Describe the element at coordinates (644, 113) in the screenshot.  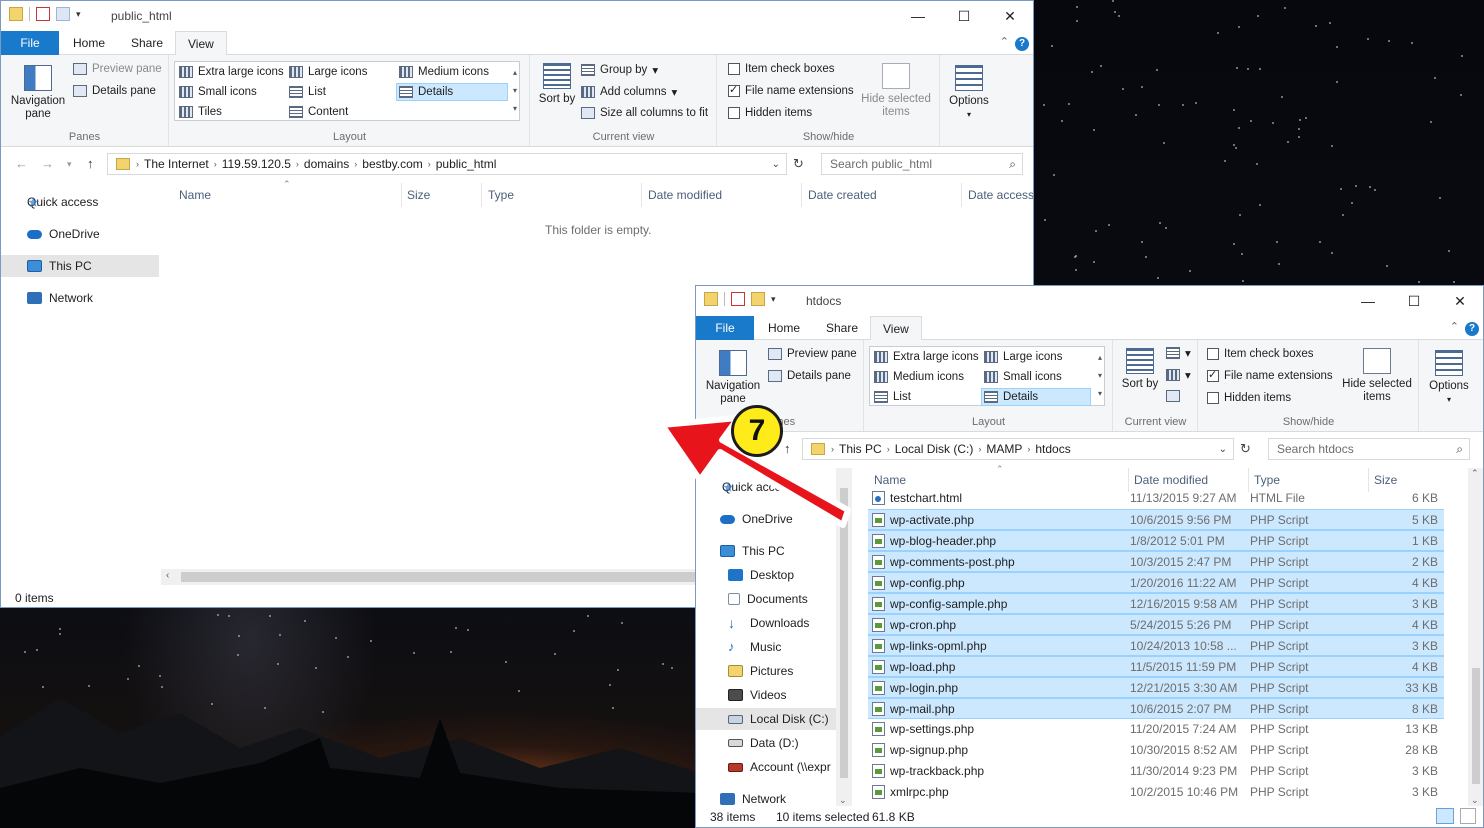
I see `size-all-columns-button: Size all columns to fit` at that location.